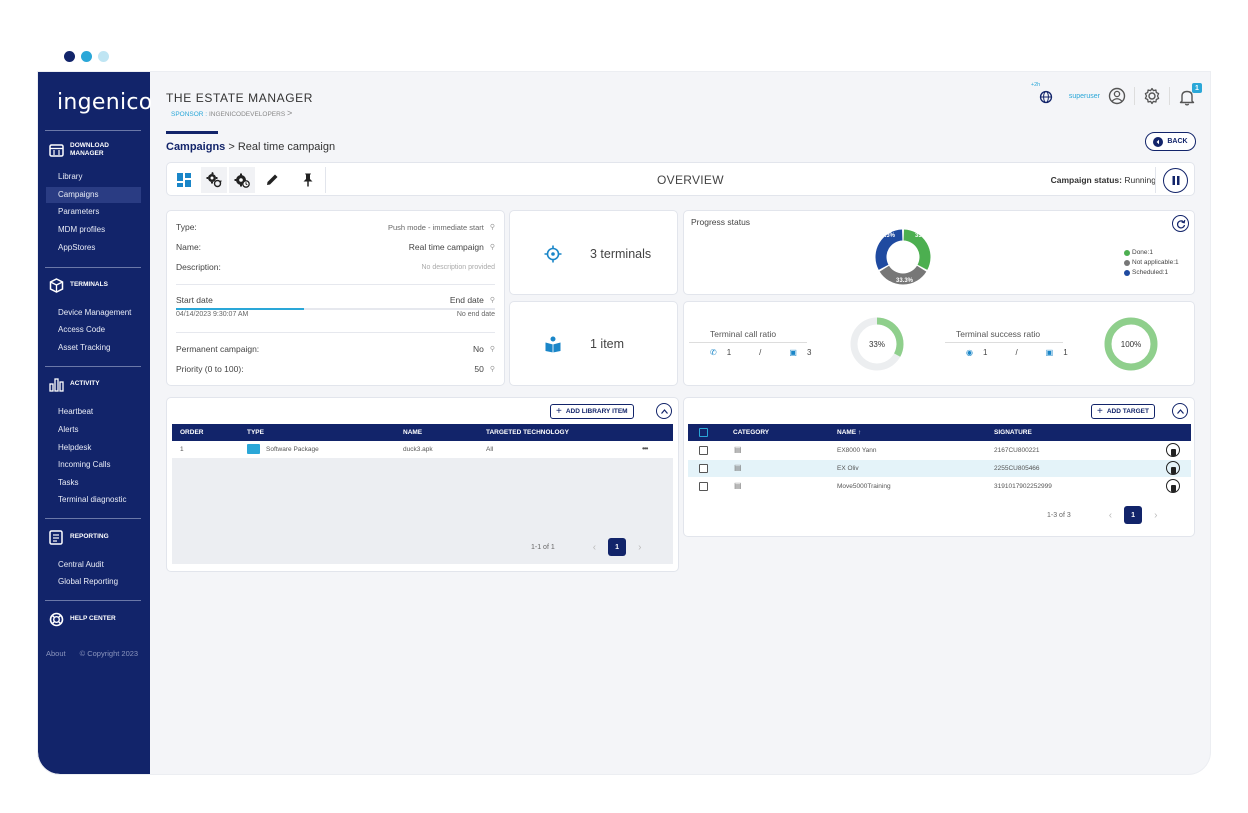  Describe the element at coordinates (1175, 180) in the screenshot. I see `pause-campaign-button` at that location.